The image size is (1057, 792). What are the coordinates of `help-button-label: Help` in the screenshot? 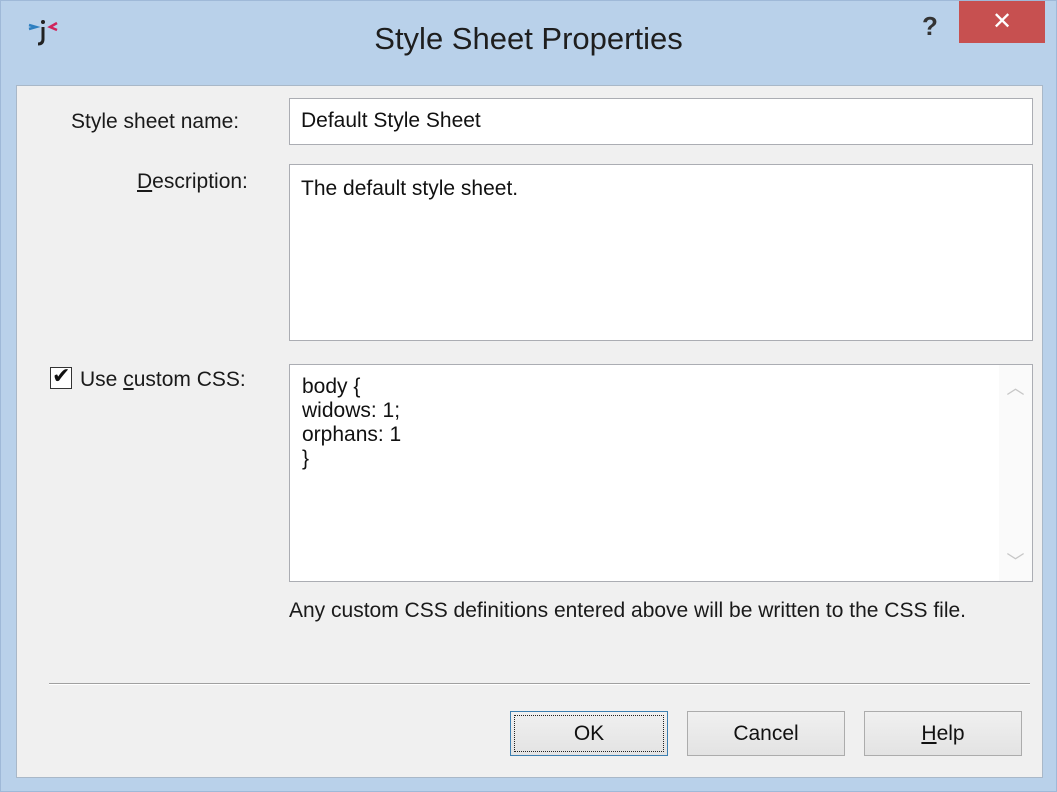 It's located at (943, 733).